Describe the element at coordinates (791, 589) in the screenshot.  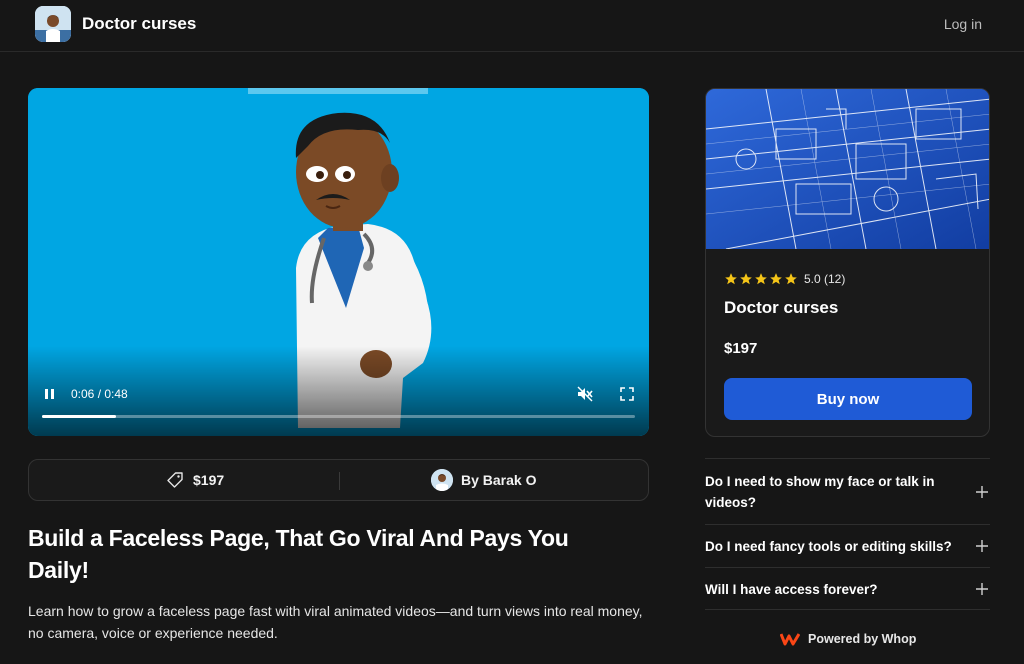
I see `faq-question: Will I have access forever?` at that location.